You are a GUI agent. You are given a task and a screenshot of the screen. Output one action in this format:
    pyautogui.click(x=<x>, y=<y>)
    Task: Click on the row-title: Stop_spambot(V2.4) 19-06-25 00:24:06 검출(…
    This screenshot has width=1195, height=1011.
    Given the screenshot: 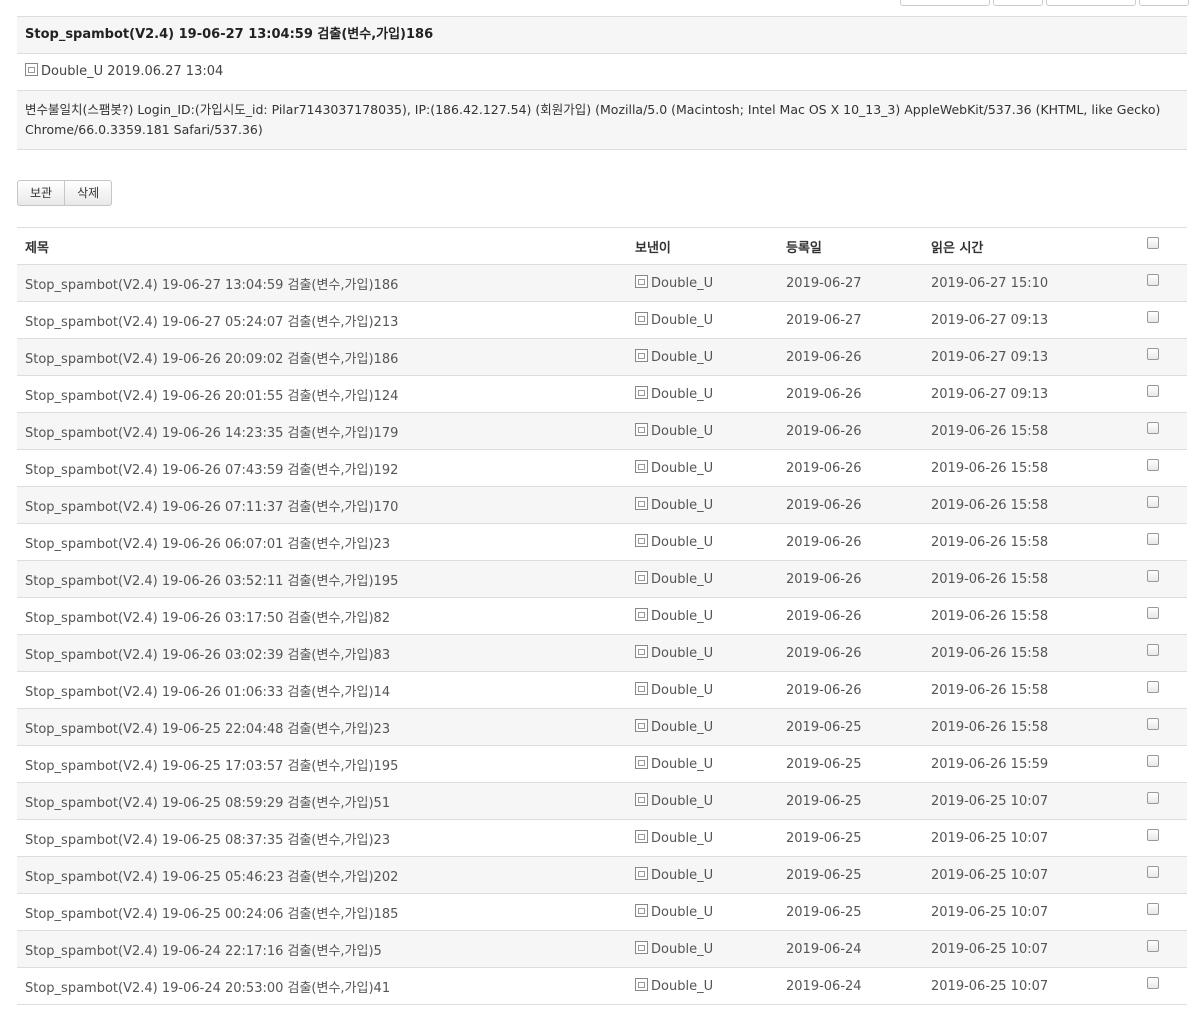 What is the action you would take?
    pyautogui.click(x=322, y=912)
    